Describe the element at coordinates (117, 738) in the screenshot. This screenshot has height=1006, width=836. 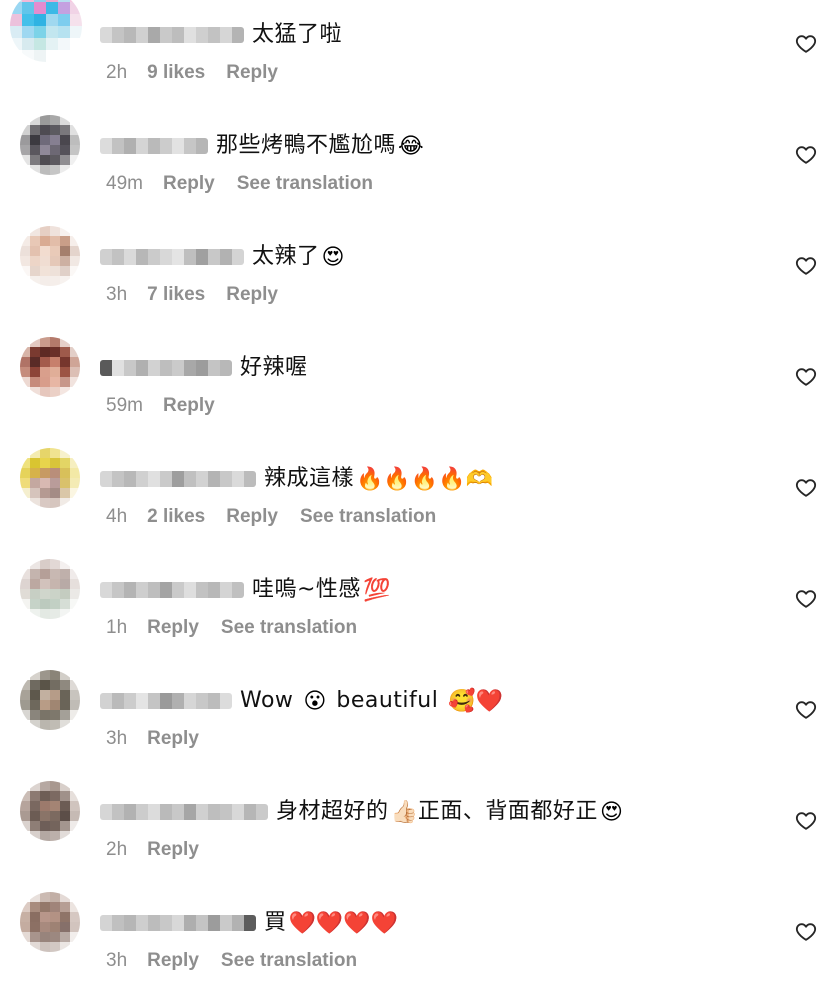
I see `comment-timestamp: 3h` at that location.